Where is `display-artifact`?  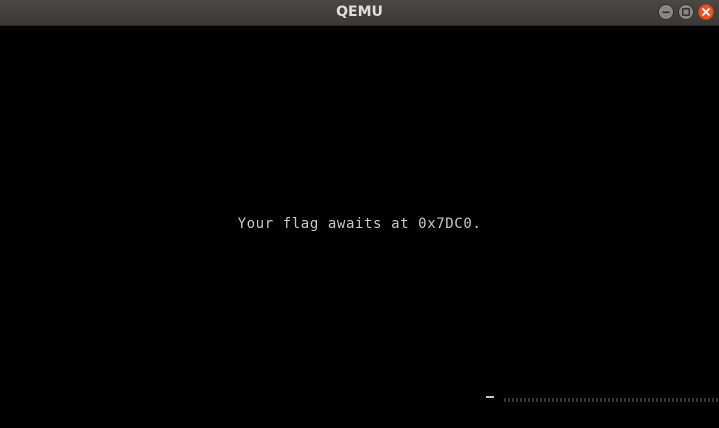
display-artifact is located at coordinates (611, 400).